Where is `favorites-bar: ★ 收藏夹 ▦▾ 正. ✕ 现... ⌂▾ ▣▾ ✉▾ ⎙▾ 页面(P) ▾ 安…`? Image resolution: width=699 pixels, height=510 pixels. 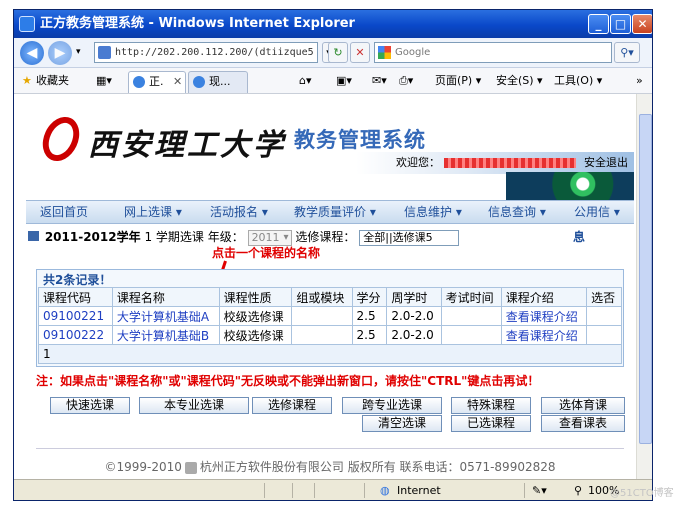
favorites-bar: ★ 收藏夹 ▦▾ 正. ✕ 现... ⌂▾ ▣▾ ✉▾ ⎙▾ 页面(P) ▾ 安… is located at coordinates (333, 81).